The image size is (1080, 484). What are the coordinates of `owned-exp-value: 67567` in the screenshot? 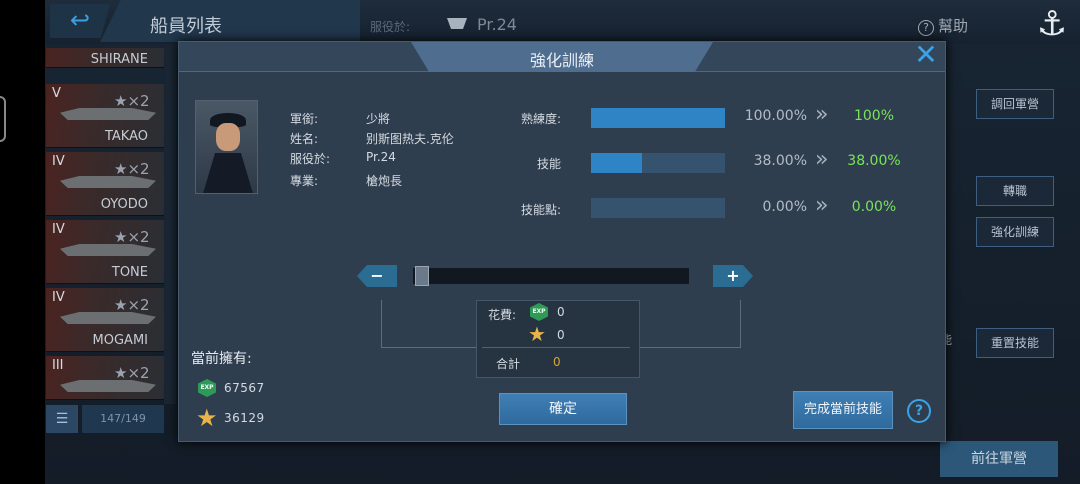 It's located at (244, 388).